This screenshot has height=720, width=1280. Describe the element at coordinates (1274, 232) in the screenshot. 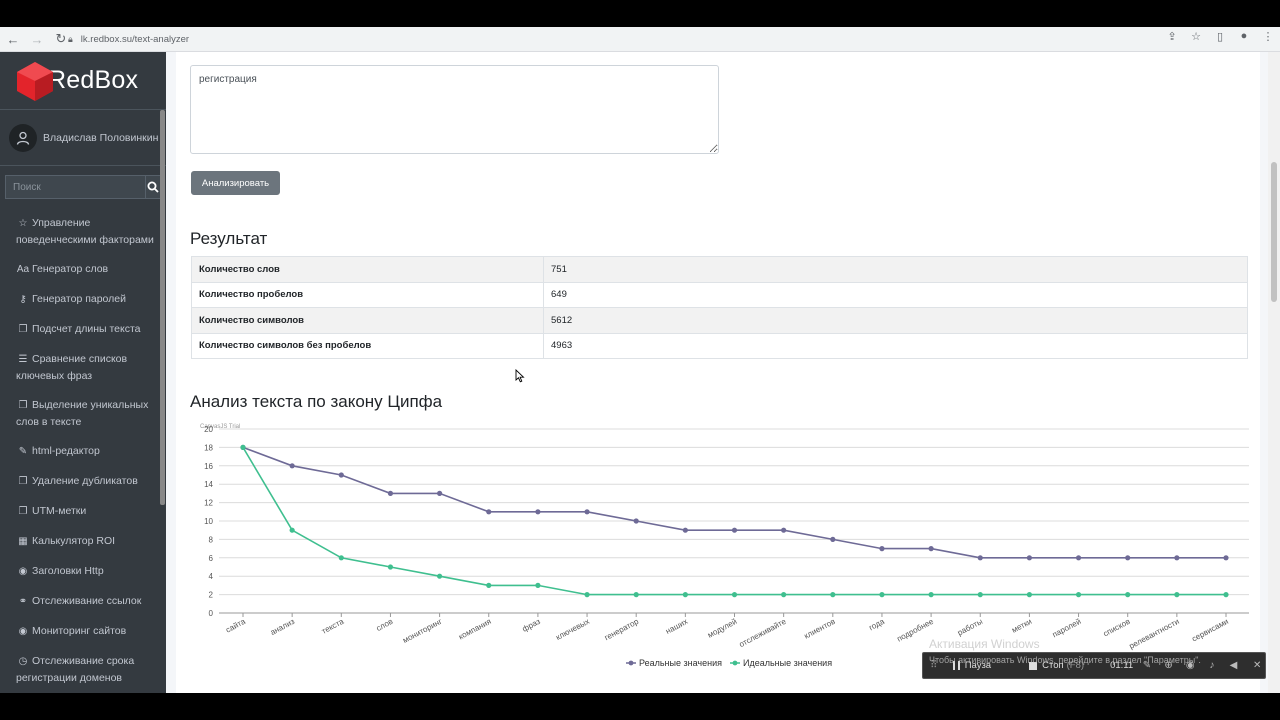

I see `page-scrollbar-thumb` at that location.